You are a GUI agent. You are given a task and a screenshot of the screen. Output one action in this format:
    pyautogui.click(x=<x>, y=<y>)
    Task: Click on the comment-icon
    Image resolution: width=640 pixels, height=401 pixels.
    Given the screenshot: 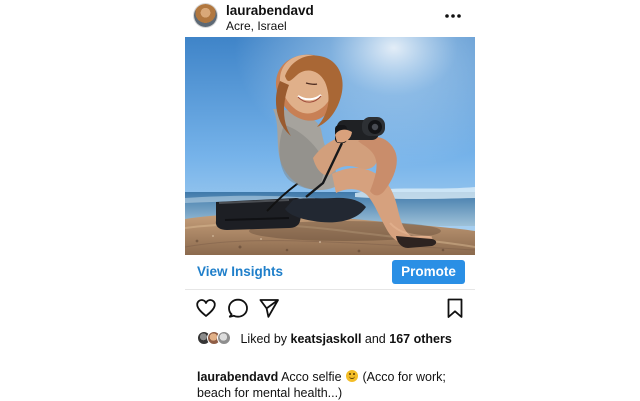 What is the action you would take?
    pyautogui.click(x=238, y=308)
    